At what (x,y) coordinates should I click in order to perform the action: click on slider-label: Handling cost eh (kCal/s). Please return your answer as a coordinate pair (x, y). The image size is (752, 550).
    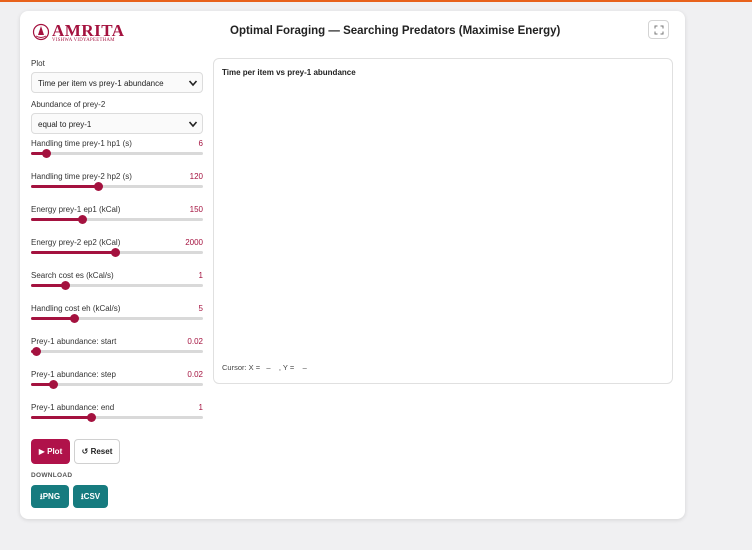
    Looking at the image, I should click on (76, 308).